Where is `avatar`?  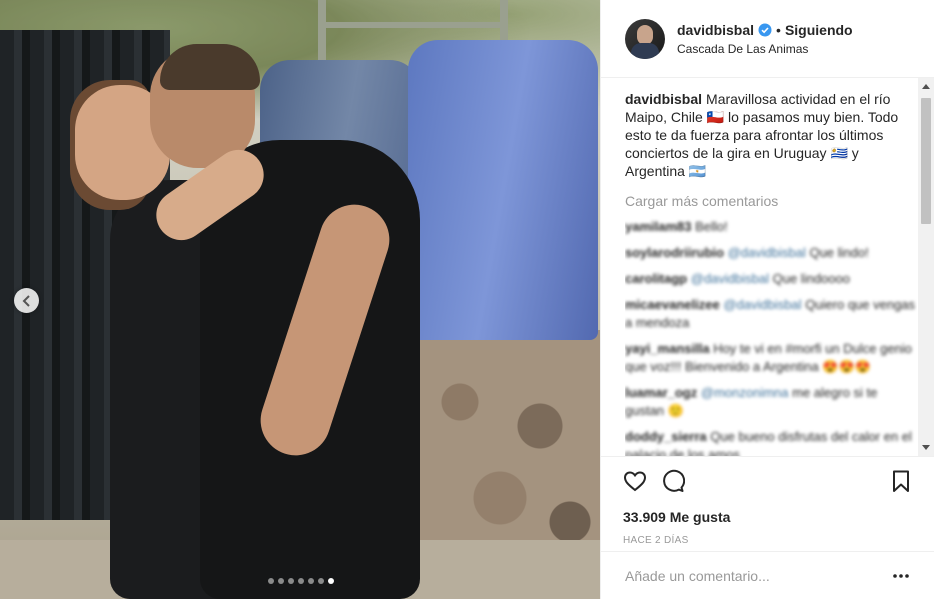 avatar is located at coordinates (645, 38).